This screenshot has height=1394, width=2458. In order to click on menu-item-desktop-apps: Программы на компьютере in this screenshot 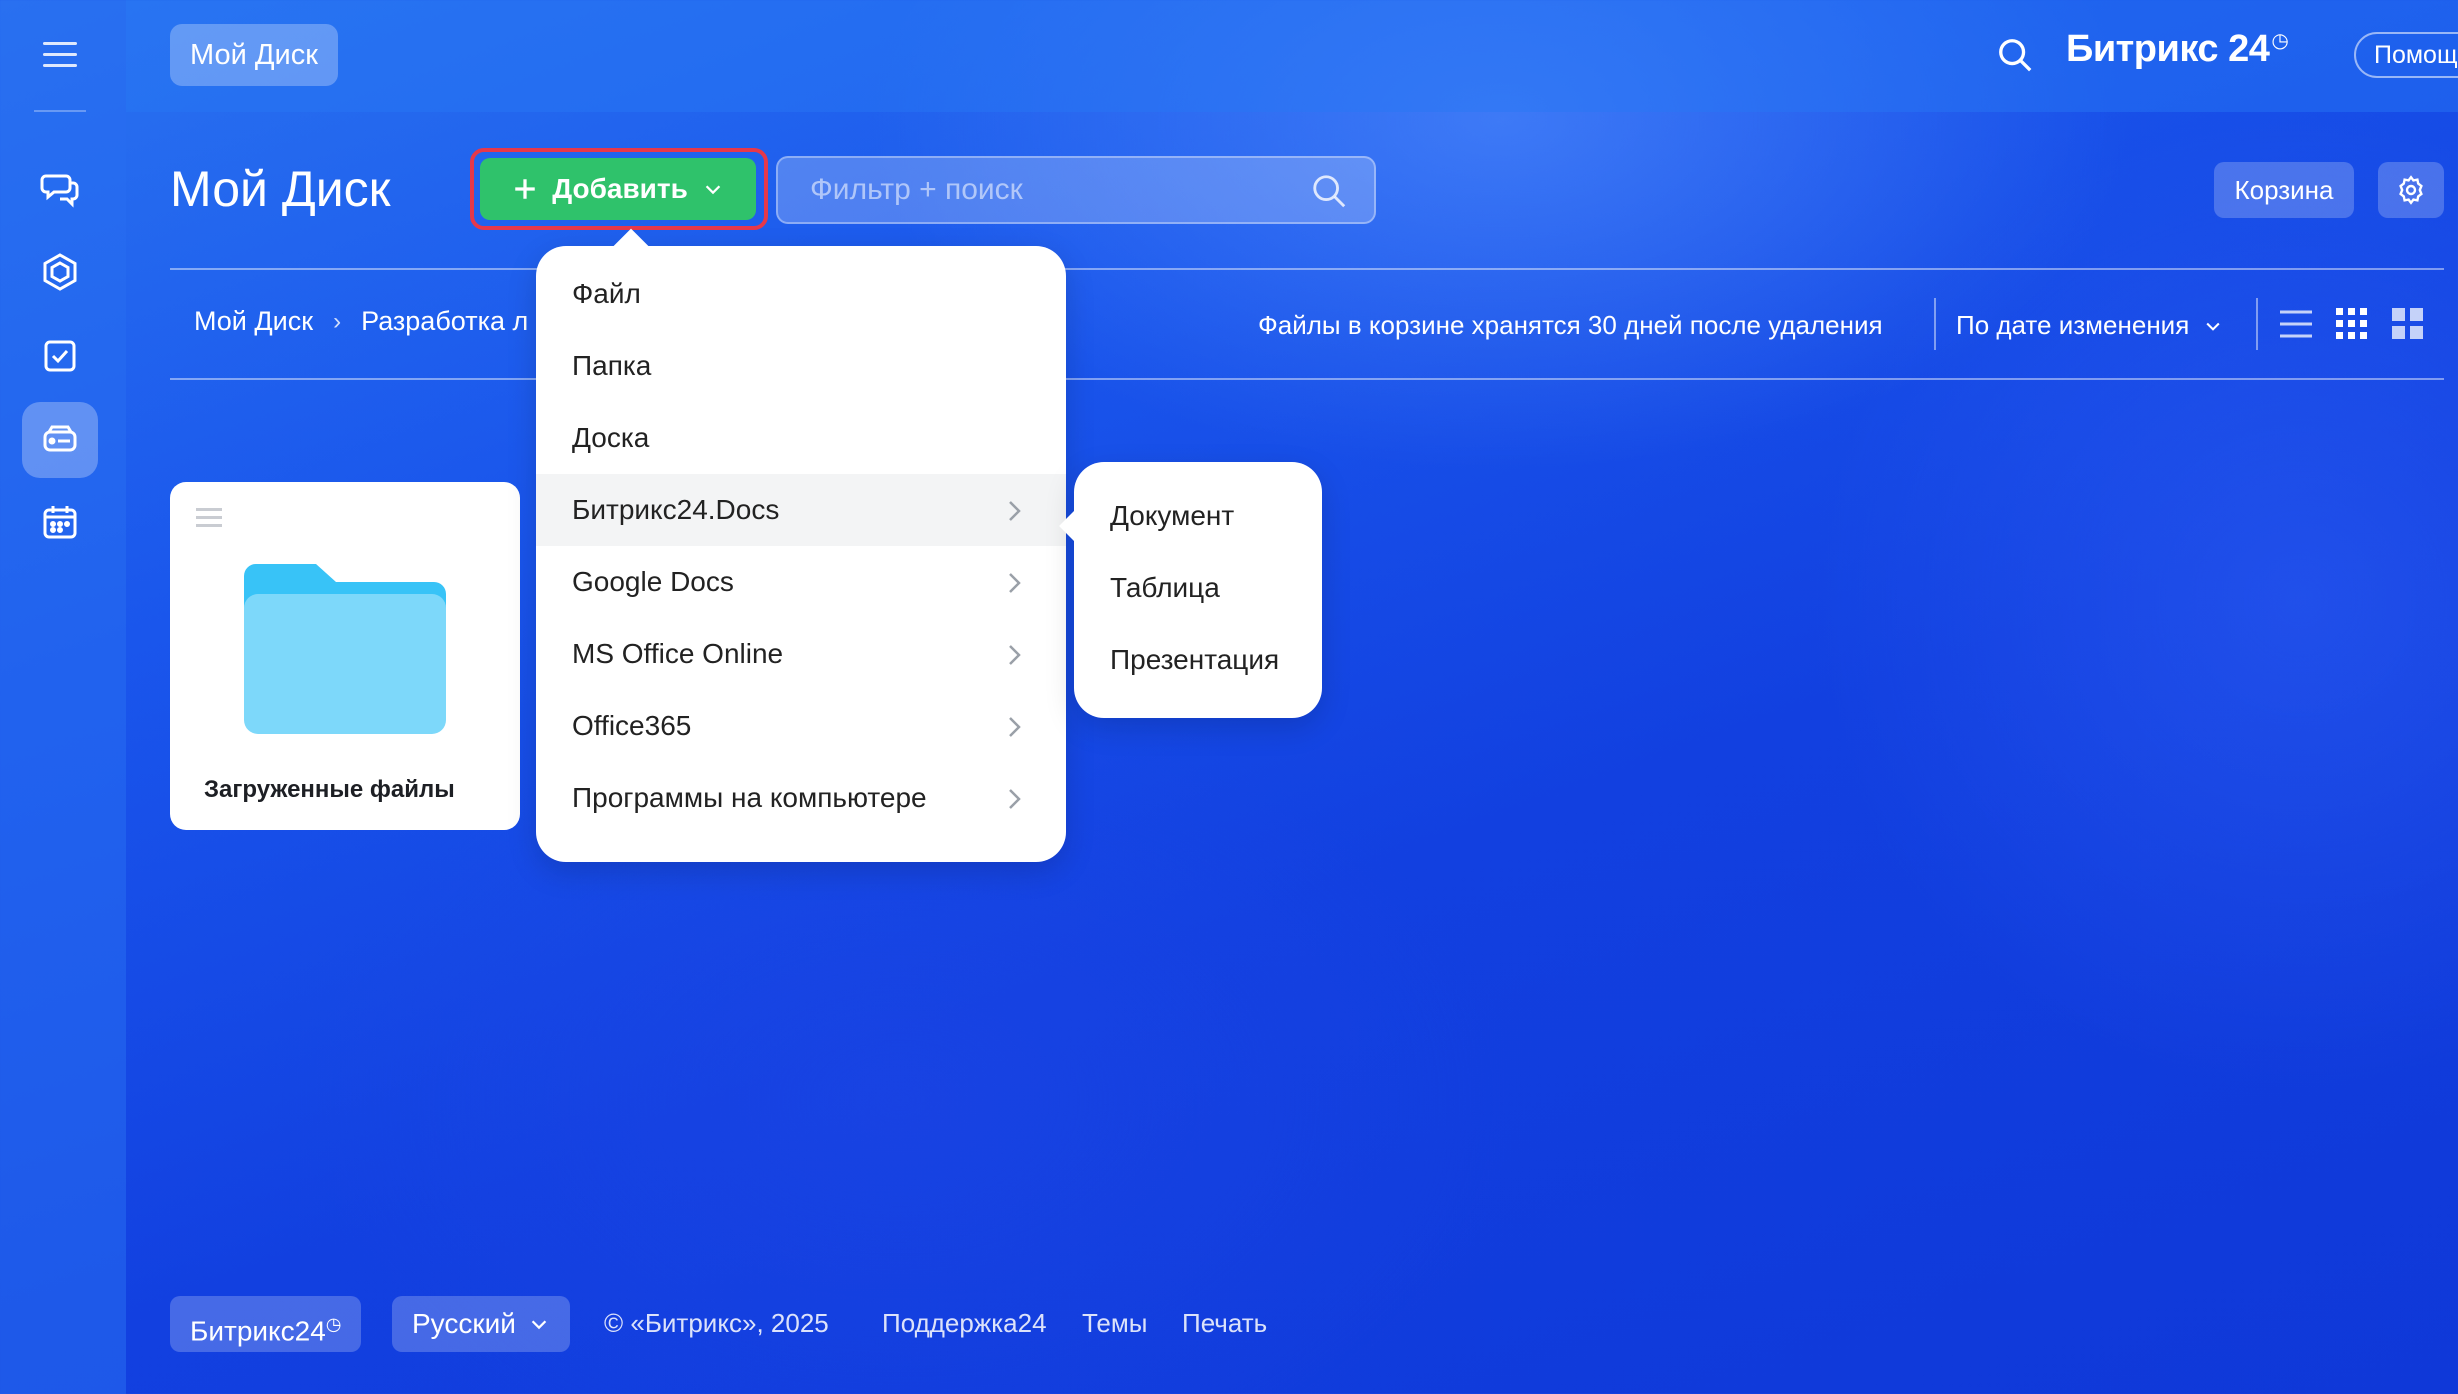, I will do `click(801, 798)`.